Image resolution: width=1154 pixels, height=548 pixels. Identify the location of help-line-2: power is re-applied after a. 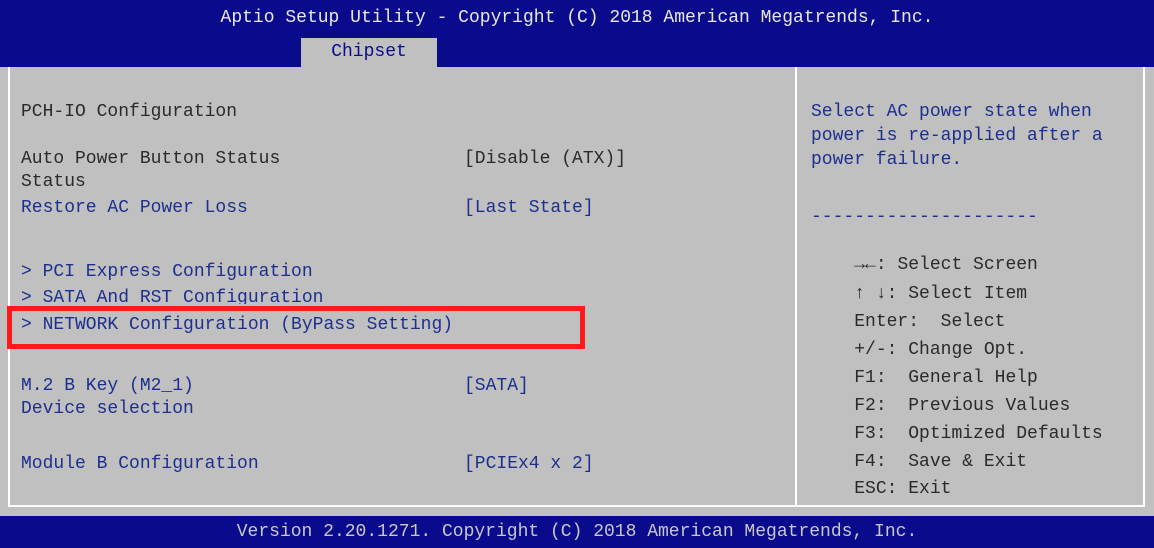
(957, 136).